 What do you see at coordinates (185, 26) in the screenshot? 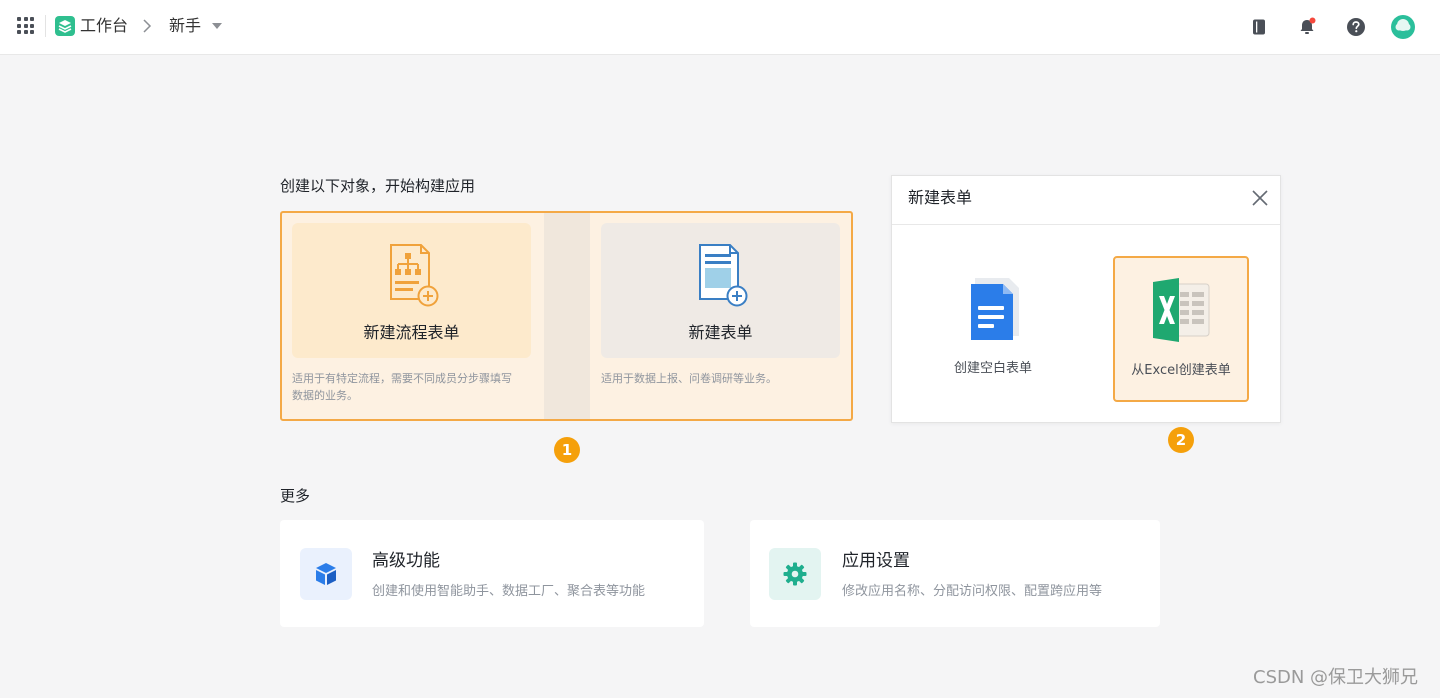
I see `breadcrumb-current-app: 新手` at bounding box center [185, 26].